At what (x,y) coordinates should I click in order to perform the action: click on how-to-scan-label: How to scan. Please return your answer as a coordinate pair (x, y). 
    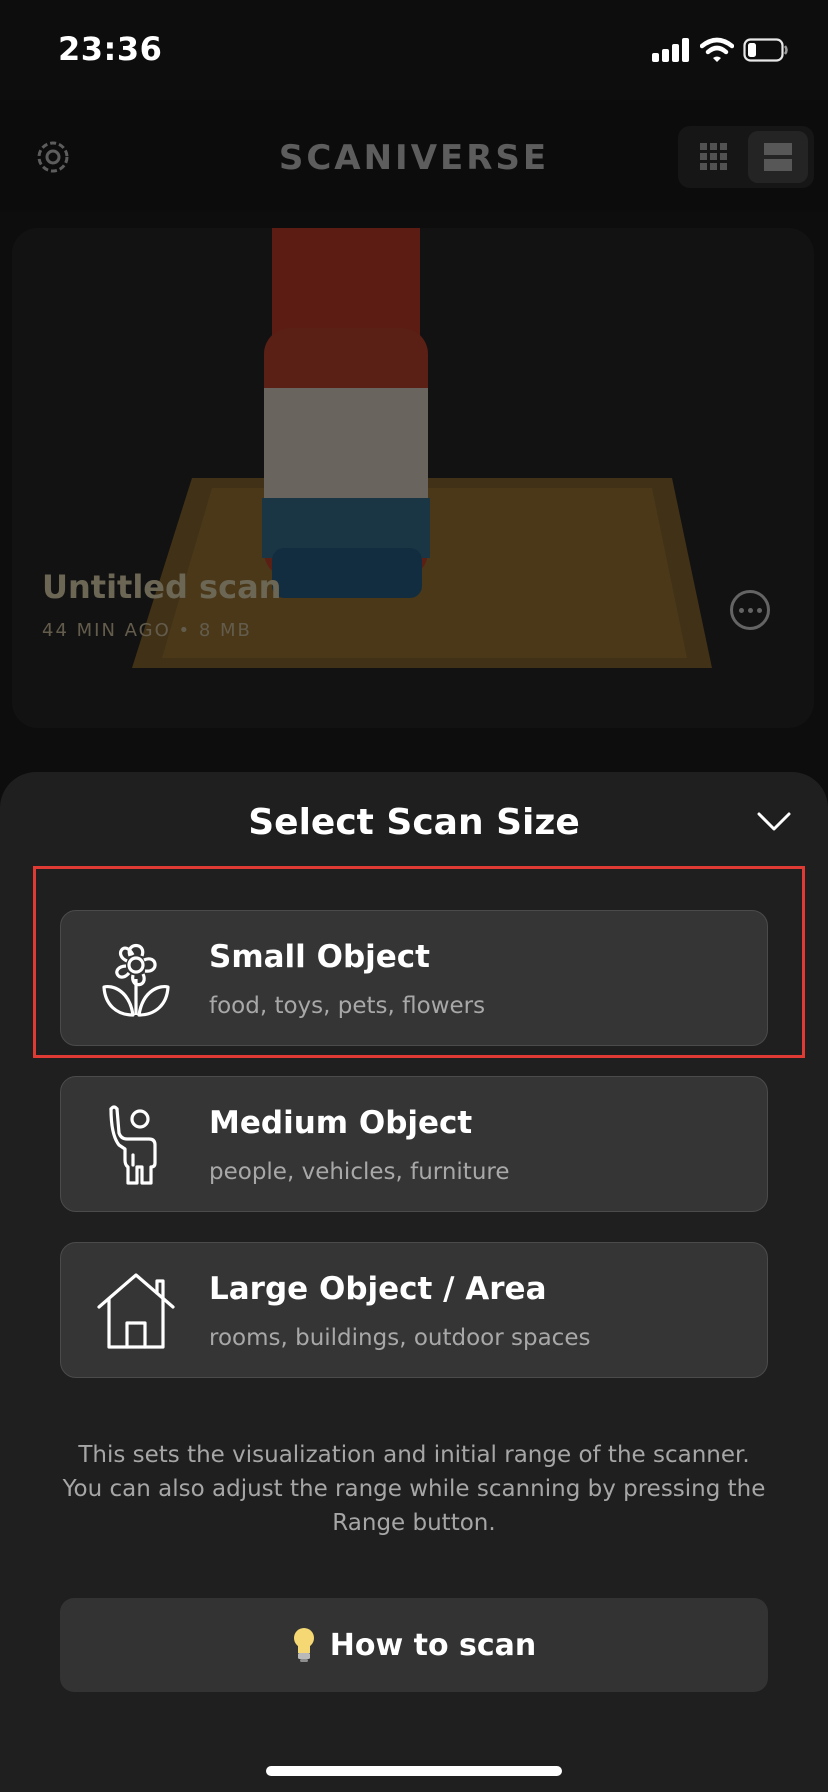
    Looking at the image, I should click on (433, 1645).